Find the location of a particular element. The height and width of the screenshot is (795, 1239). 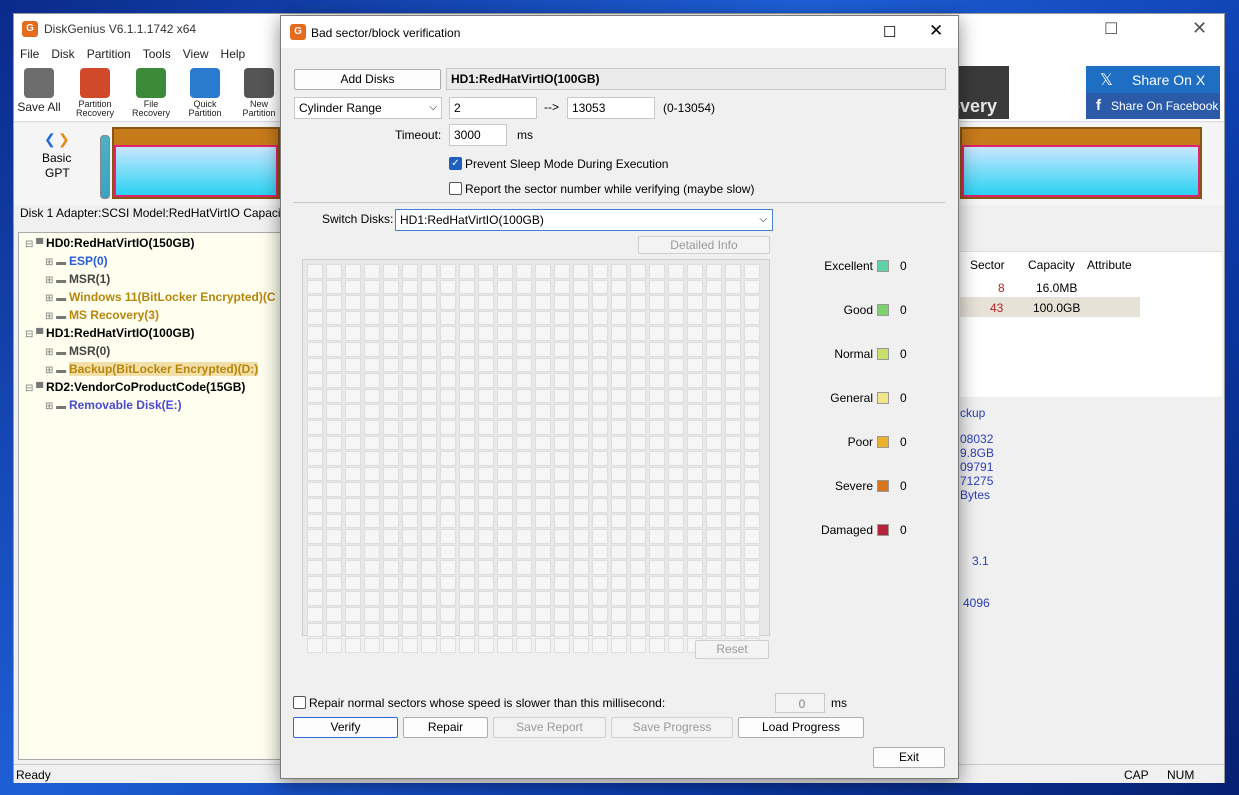

toolbar-button: Quick Partition is located at coordinates (205, 93).